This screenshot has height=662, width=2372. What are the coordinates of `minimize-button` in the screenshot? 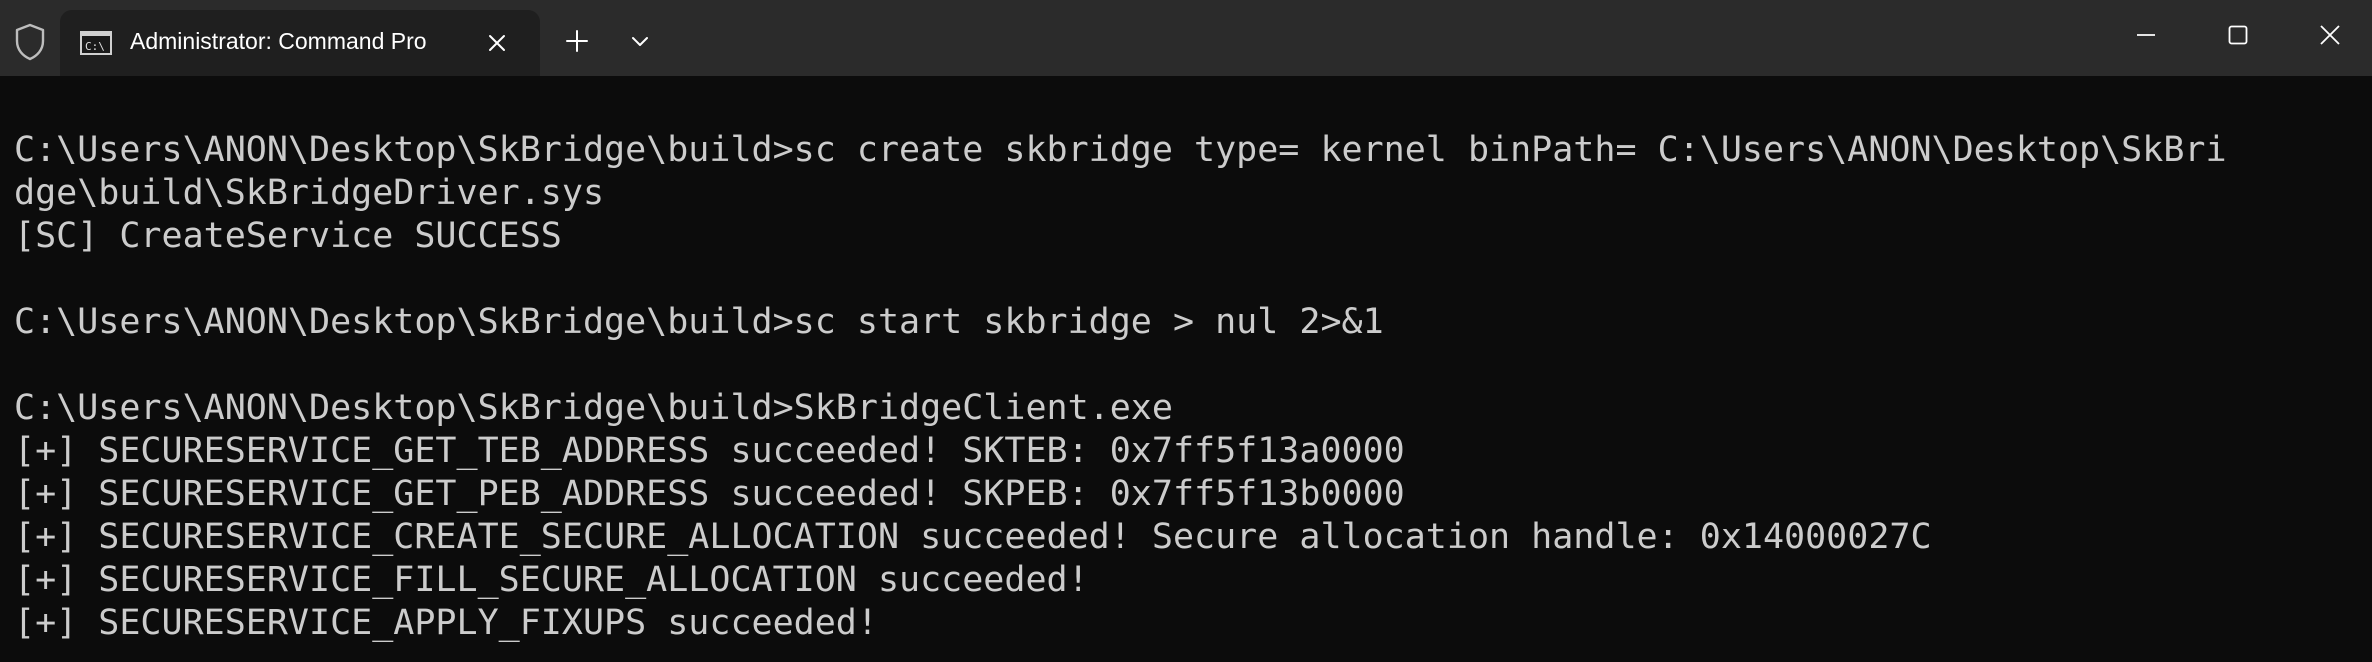 It's located at (2146, 34).